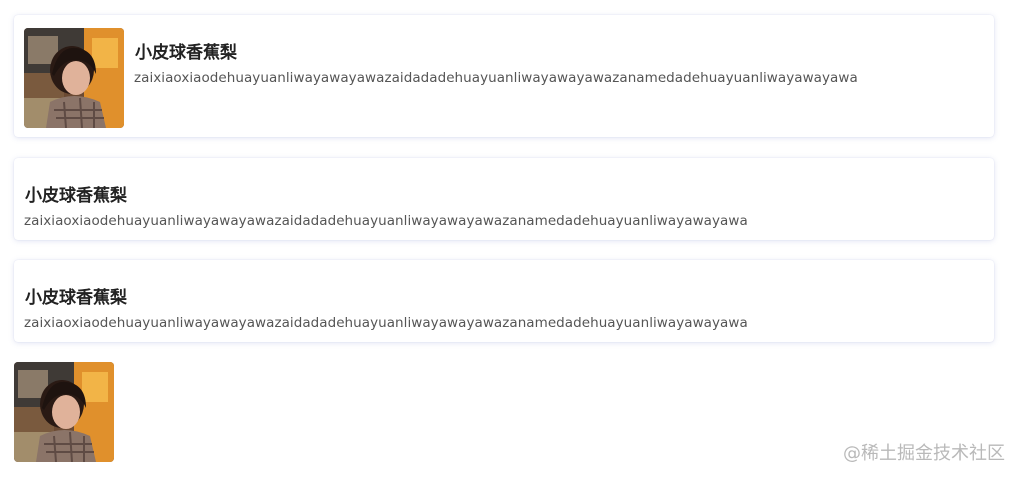 This screenshot has width=1021, height=478. What do you see at coordinates (74, 78) in the screenshot?
I see `card-thumbnail-image` at bounding box center [74, 78].